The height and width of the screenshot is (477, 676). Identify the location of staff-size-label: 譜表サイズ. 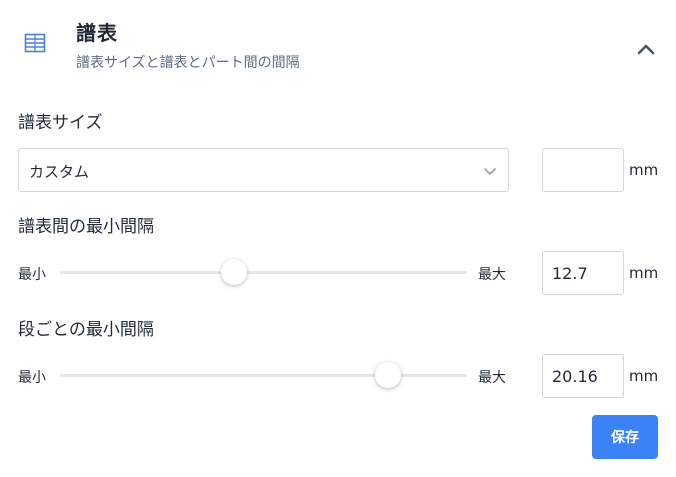
(60, 123).